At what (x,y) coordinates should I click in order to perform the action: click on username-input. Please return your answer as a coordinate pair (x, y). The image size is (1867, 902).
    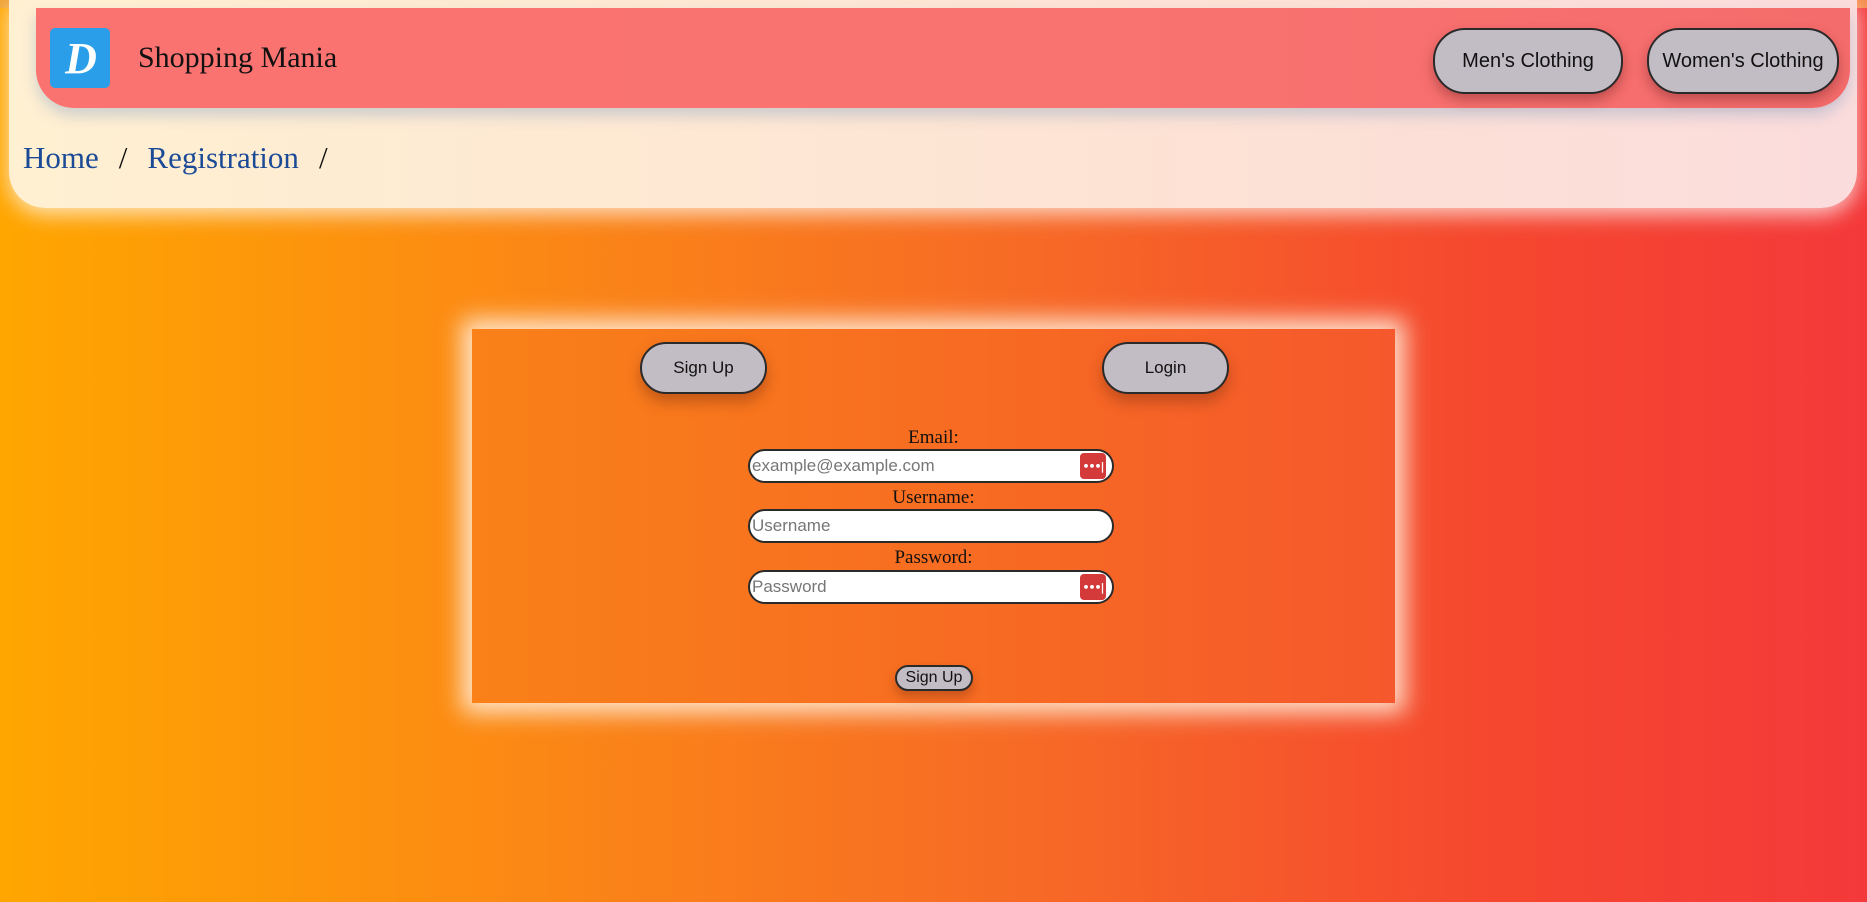
    Looking at the image, I should click on (931, 526).